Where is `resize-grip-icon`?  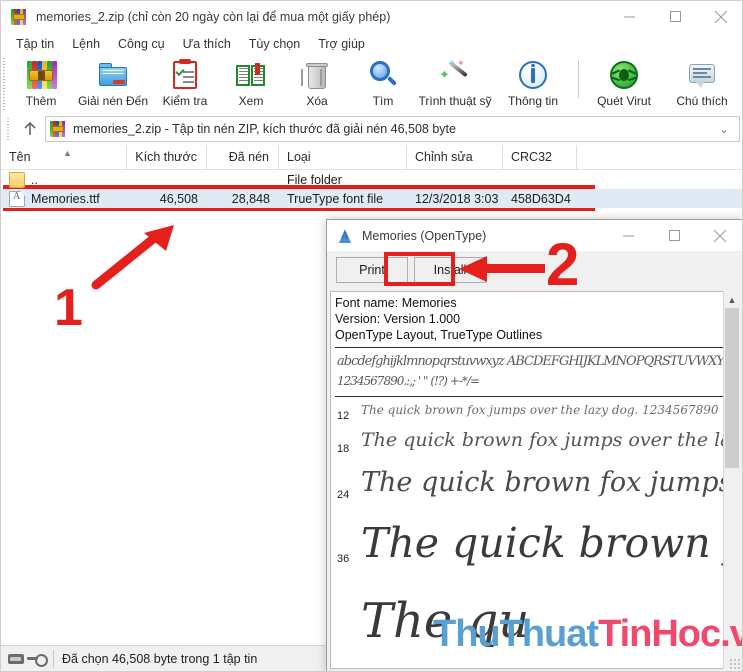
resize-grip-icon is located at coordinates (735, 664).